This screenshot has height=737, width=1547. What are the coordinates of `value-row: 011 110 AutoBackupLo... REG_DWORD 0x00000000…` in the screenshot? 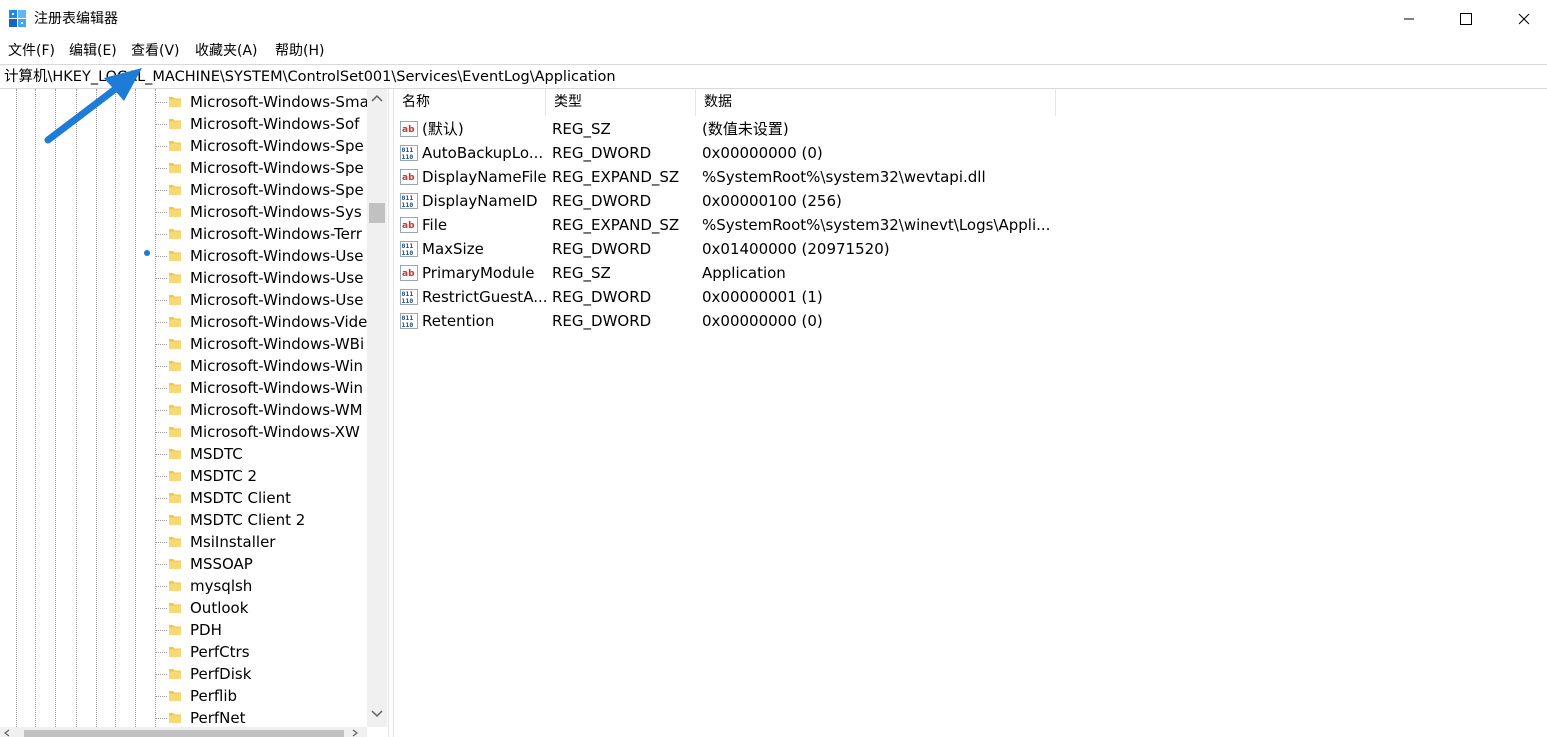 It's located at (744, 153).